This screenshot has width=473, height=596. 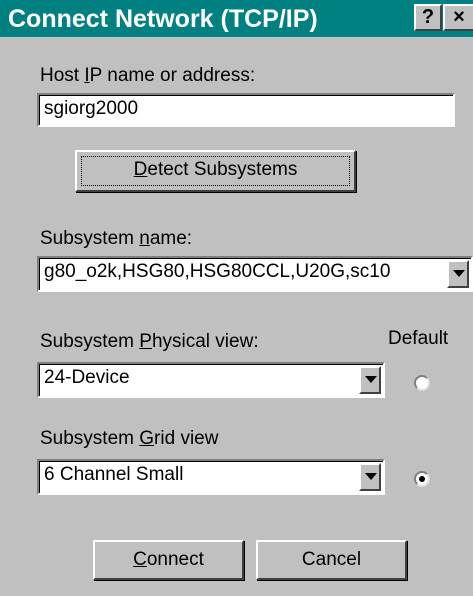 I want to click on host-ip-label-prefix: Host, so click(x=62, y=75).